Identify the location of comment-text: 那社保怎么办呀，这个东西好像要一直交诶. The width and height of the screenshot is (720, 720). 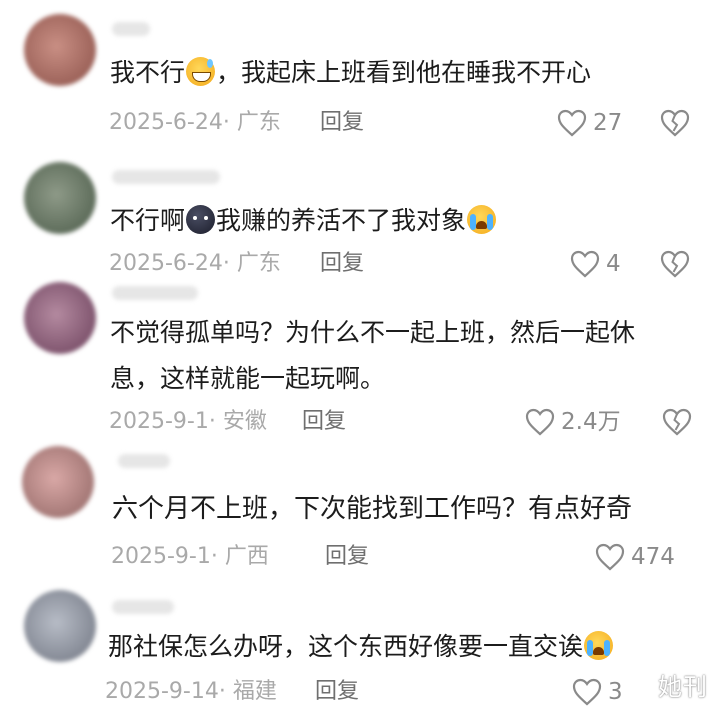
(361, 647).